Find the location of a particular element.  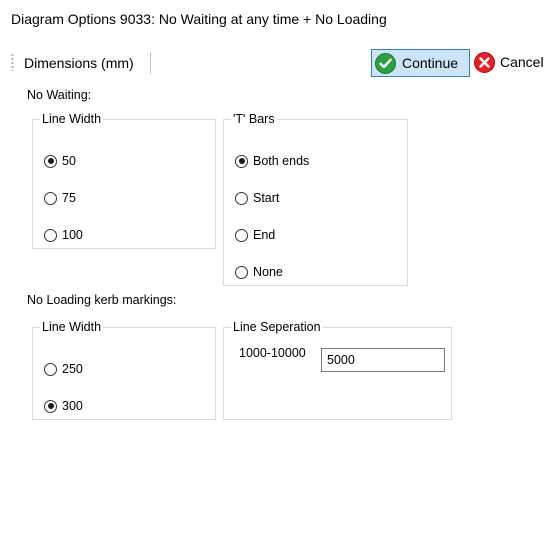

no-loading-line-width-legend: Line Width is located at coordinates (72, 327).